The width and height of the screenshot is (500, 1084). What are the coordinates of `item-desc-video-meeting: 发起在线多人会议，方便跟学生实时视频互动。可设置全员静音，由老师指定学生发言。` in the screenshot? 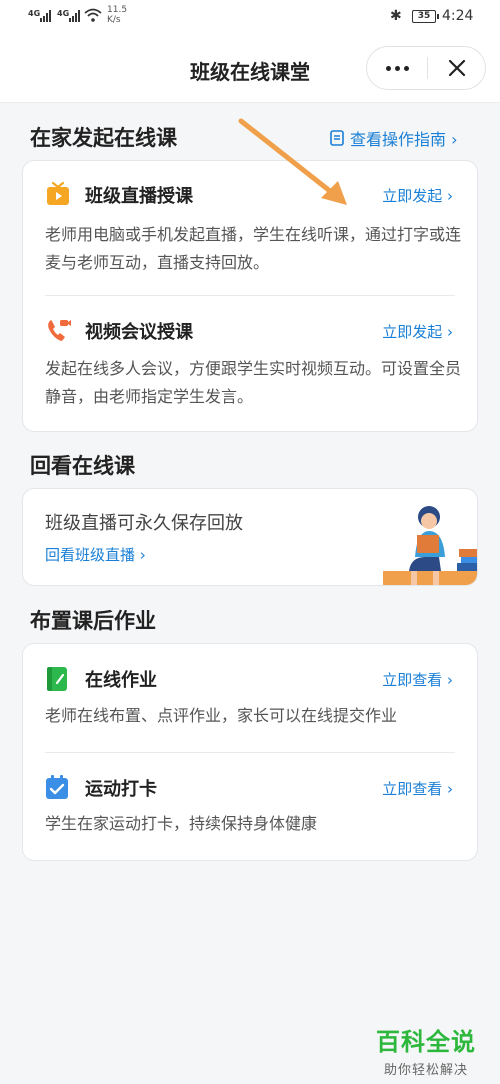 It's located at (253, 382).